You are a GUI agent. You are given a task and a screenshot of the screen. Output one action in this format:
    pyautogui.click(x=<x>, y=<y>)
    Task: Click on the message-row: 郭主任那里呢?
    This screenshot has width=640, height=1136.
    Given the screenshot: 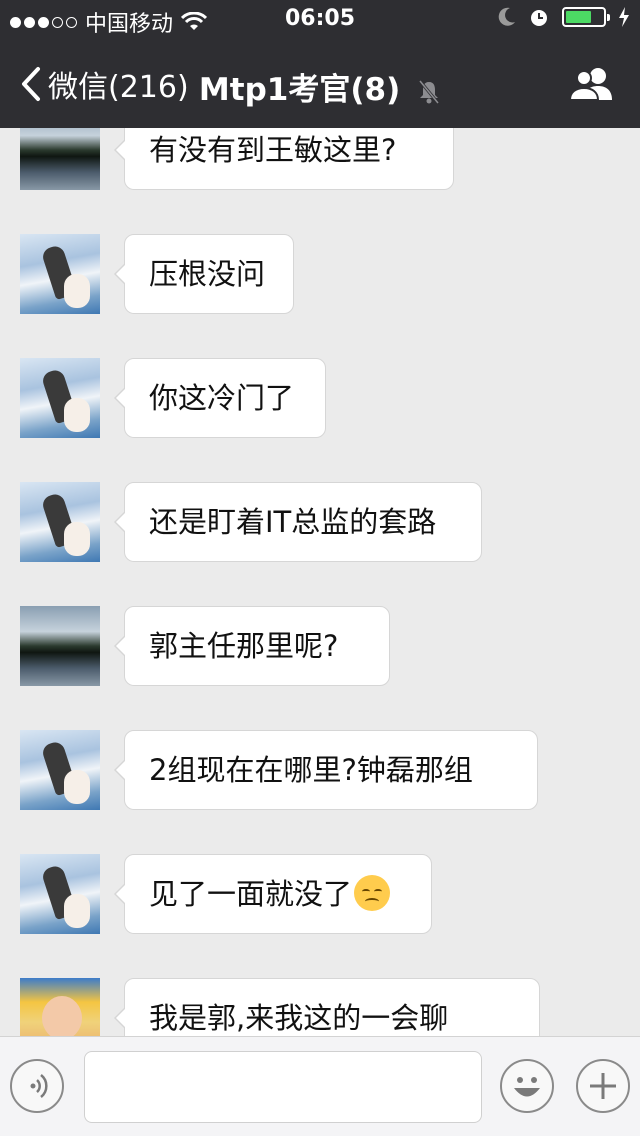 What is the action you would take?
    pyautogui.click(x=320, y=646)
    